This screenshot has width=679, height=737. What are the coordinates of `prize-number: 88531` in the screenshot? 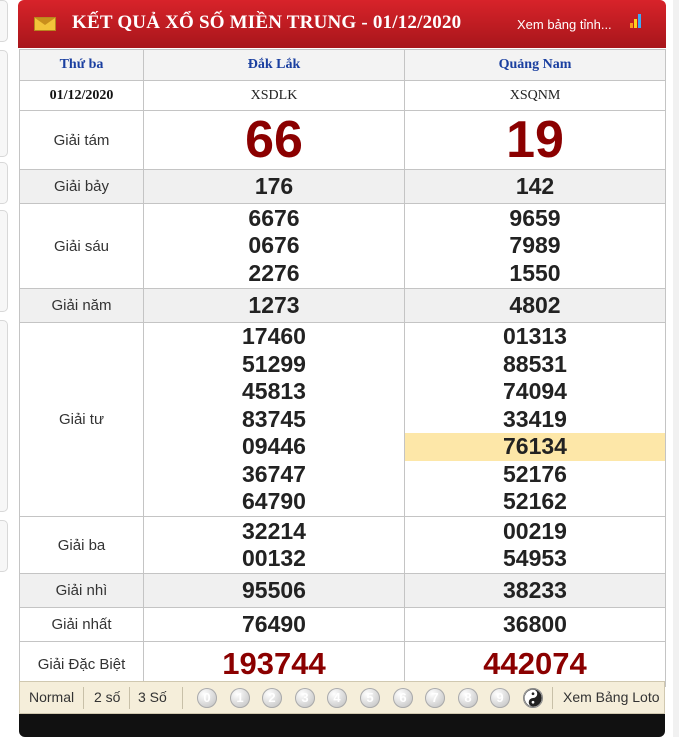 It's located at (535, 365).